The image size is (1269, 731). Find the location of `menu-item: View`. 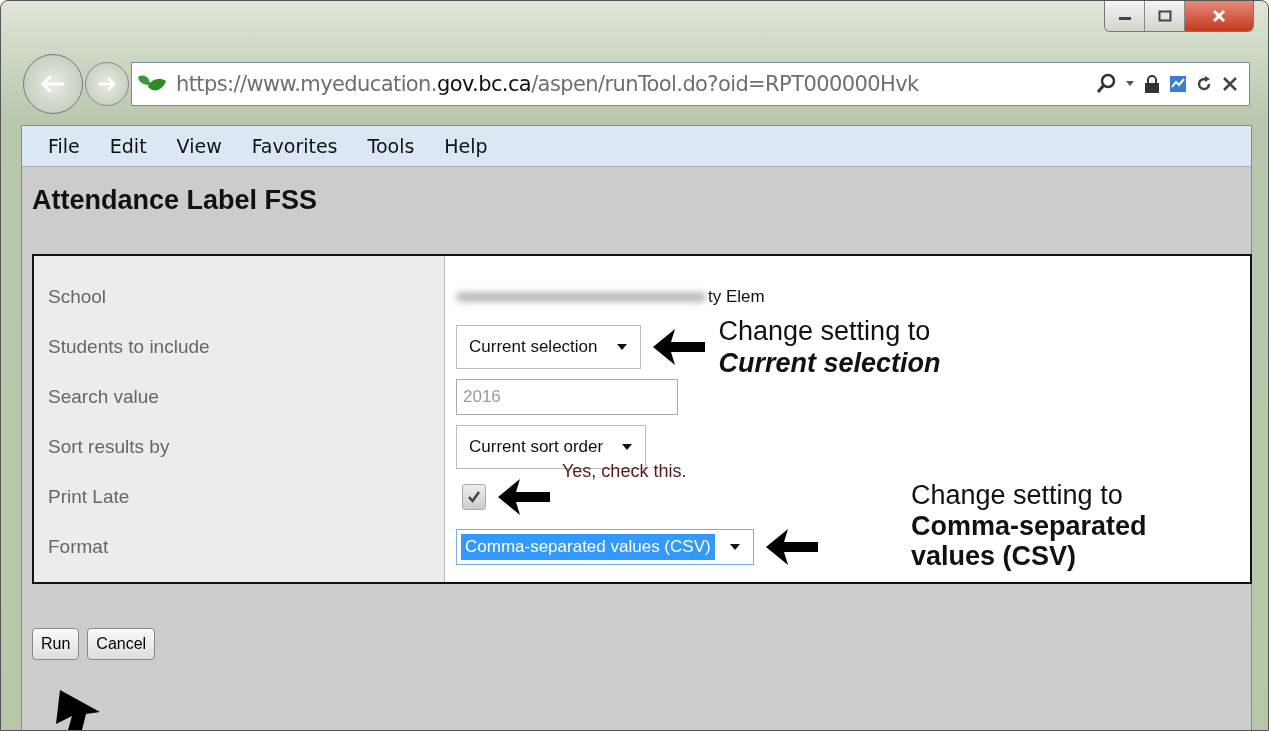

menu-item: View is located at coordinates (199, 146).